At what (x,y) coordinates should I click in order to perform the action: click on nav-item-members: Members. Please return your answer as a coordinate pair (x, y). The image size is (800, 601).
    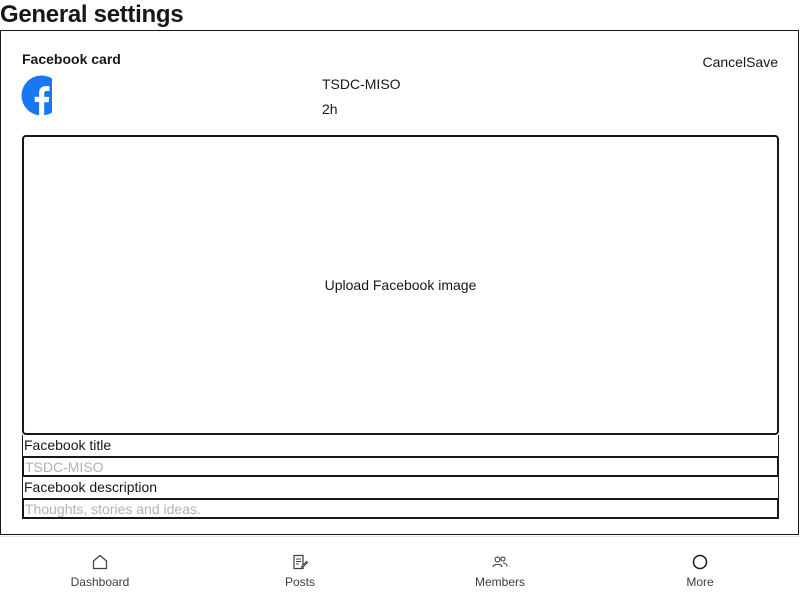
    Looking at the image, I should click on (500, 569).